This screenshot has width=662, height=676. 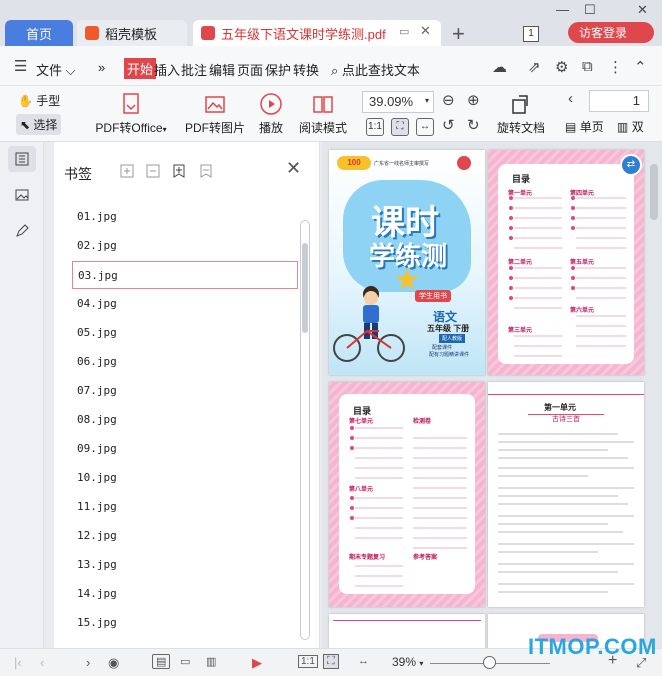 What do you see at coordinates (317, 33) in the screenshot?
I see `tab-pdf-document: 五年级下语文课时学练测.pdf ▭ ✕` at bounding box center [317, 33].